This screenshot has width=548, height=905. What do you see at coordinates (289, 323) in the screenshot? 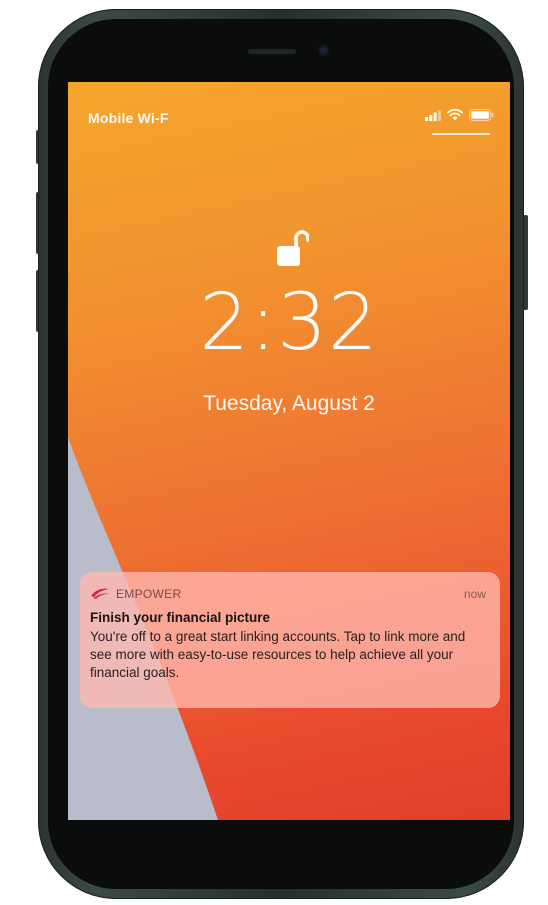
I see `lock-time: 2:32` at bounding box center [289, 323].